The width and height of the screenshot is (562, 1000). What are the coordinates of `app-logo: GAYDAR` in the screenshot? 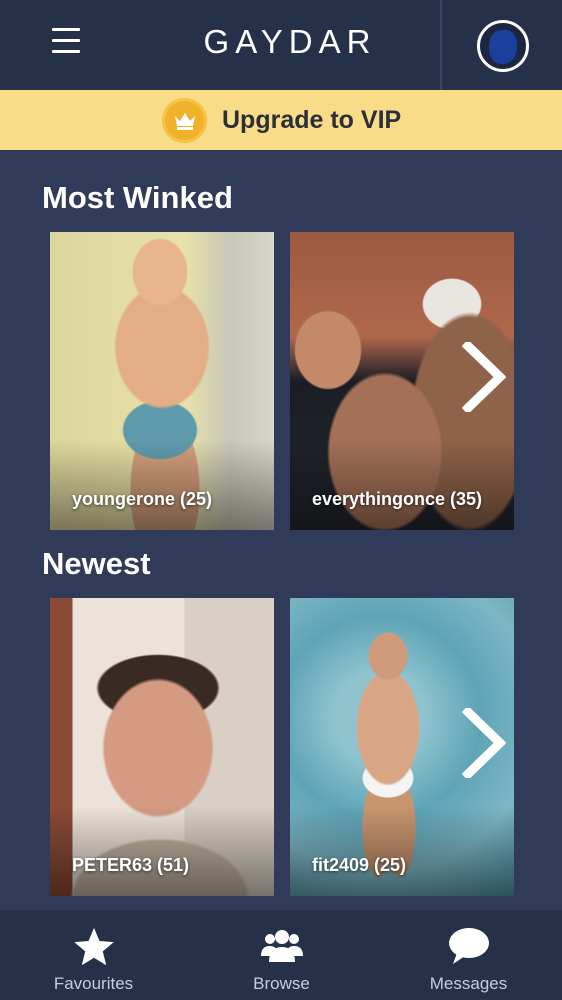 It's located at (290, 41).